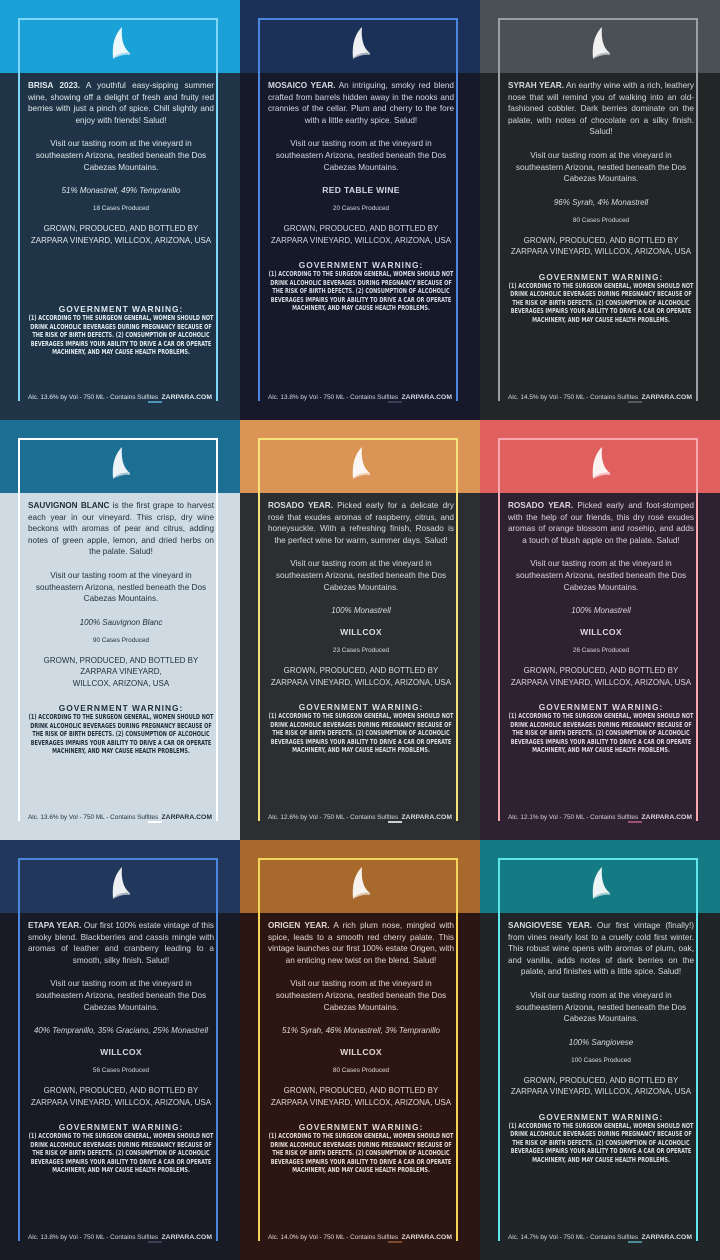  I want to click on varietal-blend: 100% Monastrell, so click(361, 611).